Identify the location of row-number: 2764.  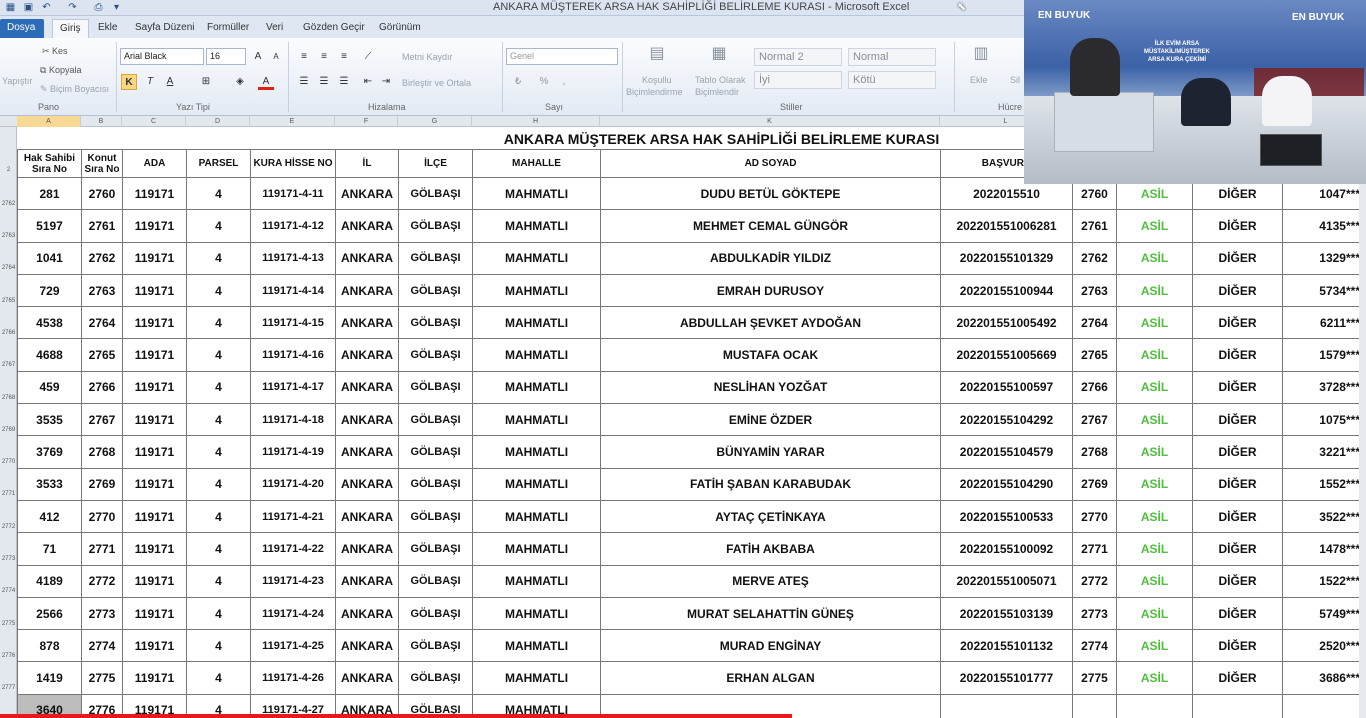
(8, 268).